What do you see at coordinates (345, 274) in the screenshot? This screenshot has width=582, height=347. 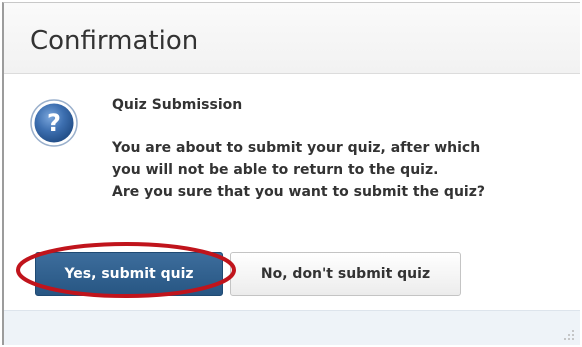 I see `cancel-submit-button: No, don't submit quiz` at bounding box center [345, 274].